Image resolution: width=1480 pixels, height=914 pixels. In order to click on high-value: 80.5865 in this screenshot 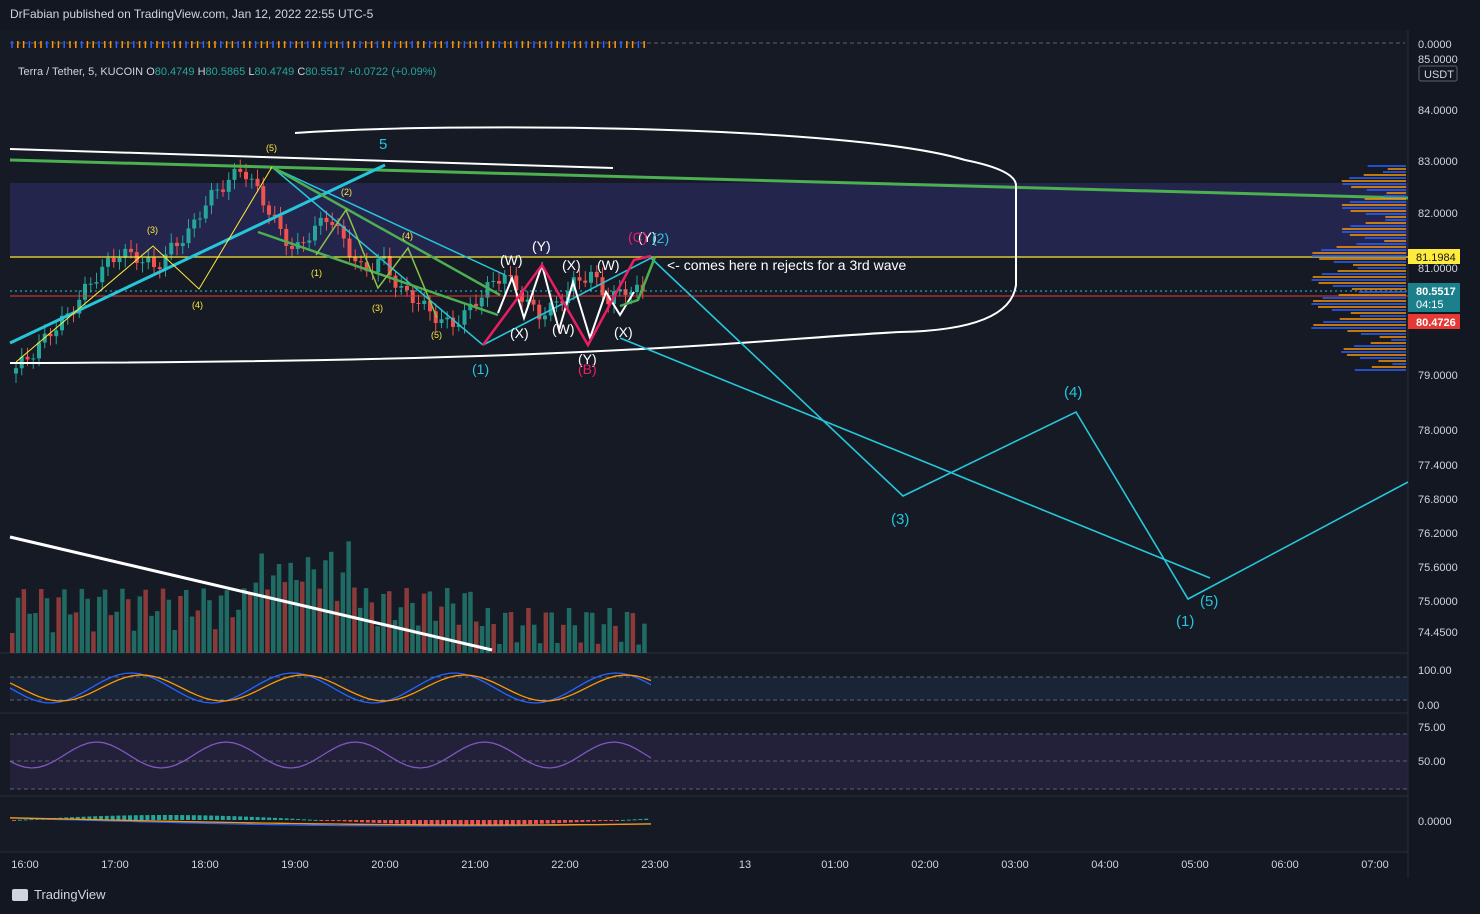, I will do `click(225, 72)`.